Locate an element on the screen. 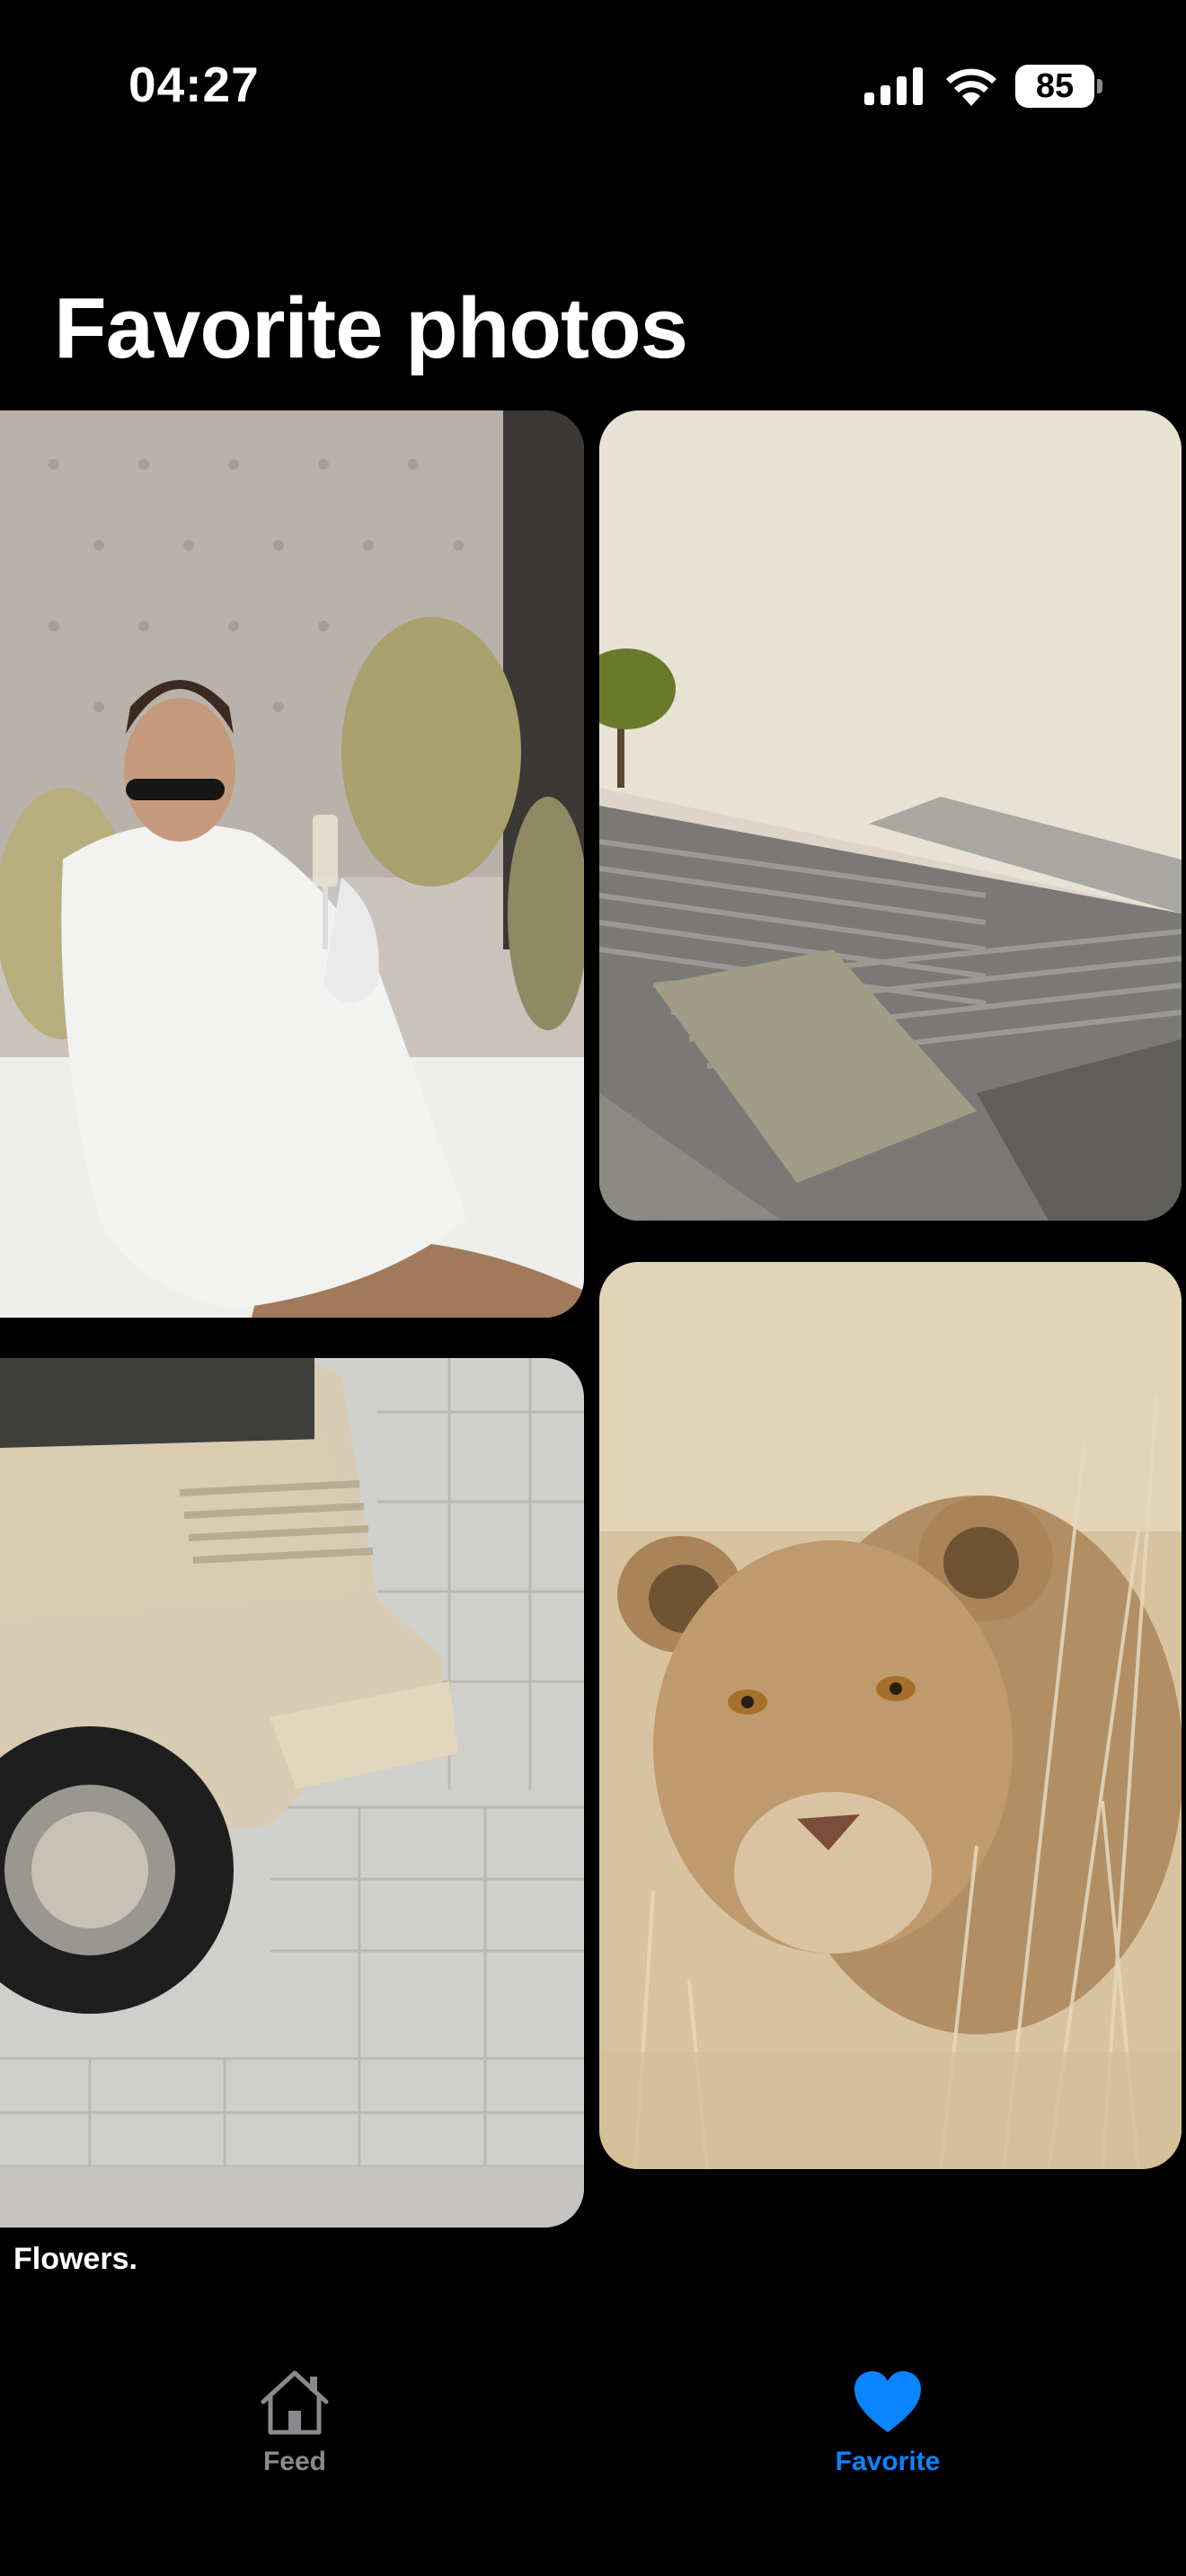  wifi-icon is located at coordinates (971, 87).